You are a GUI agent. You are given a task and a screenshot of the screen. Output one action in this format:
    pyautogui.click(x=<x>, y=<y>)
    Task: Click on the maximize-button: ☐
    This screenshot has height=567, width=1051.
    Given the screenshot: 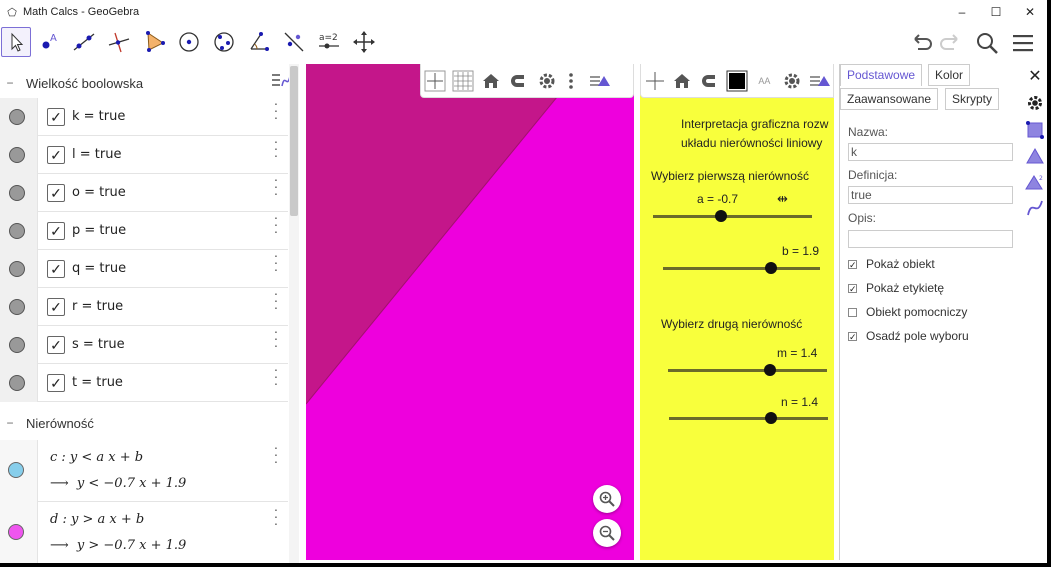 What is the action you would take?
    pyautogui.click(x=996, y=12)
    